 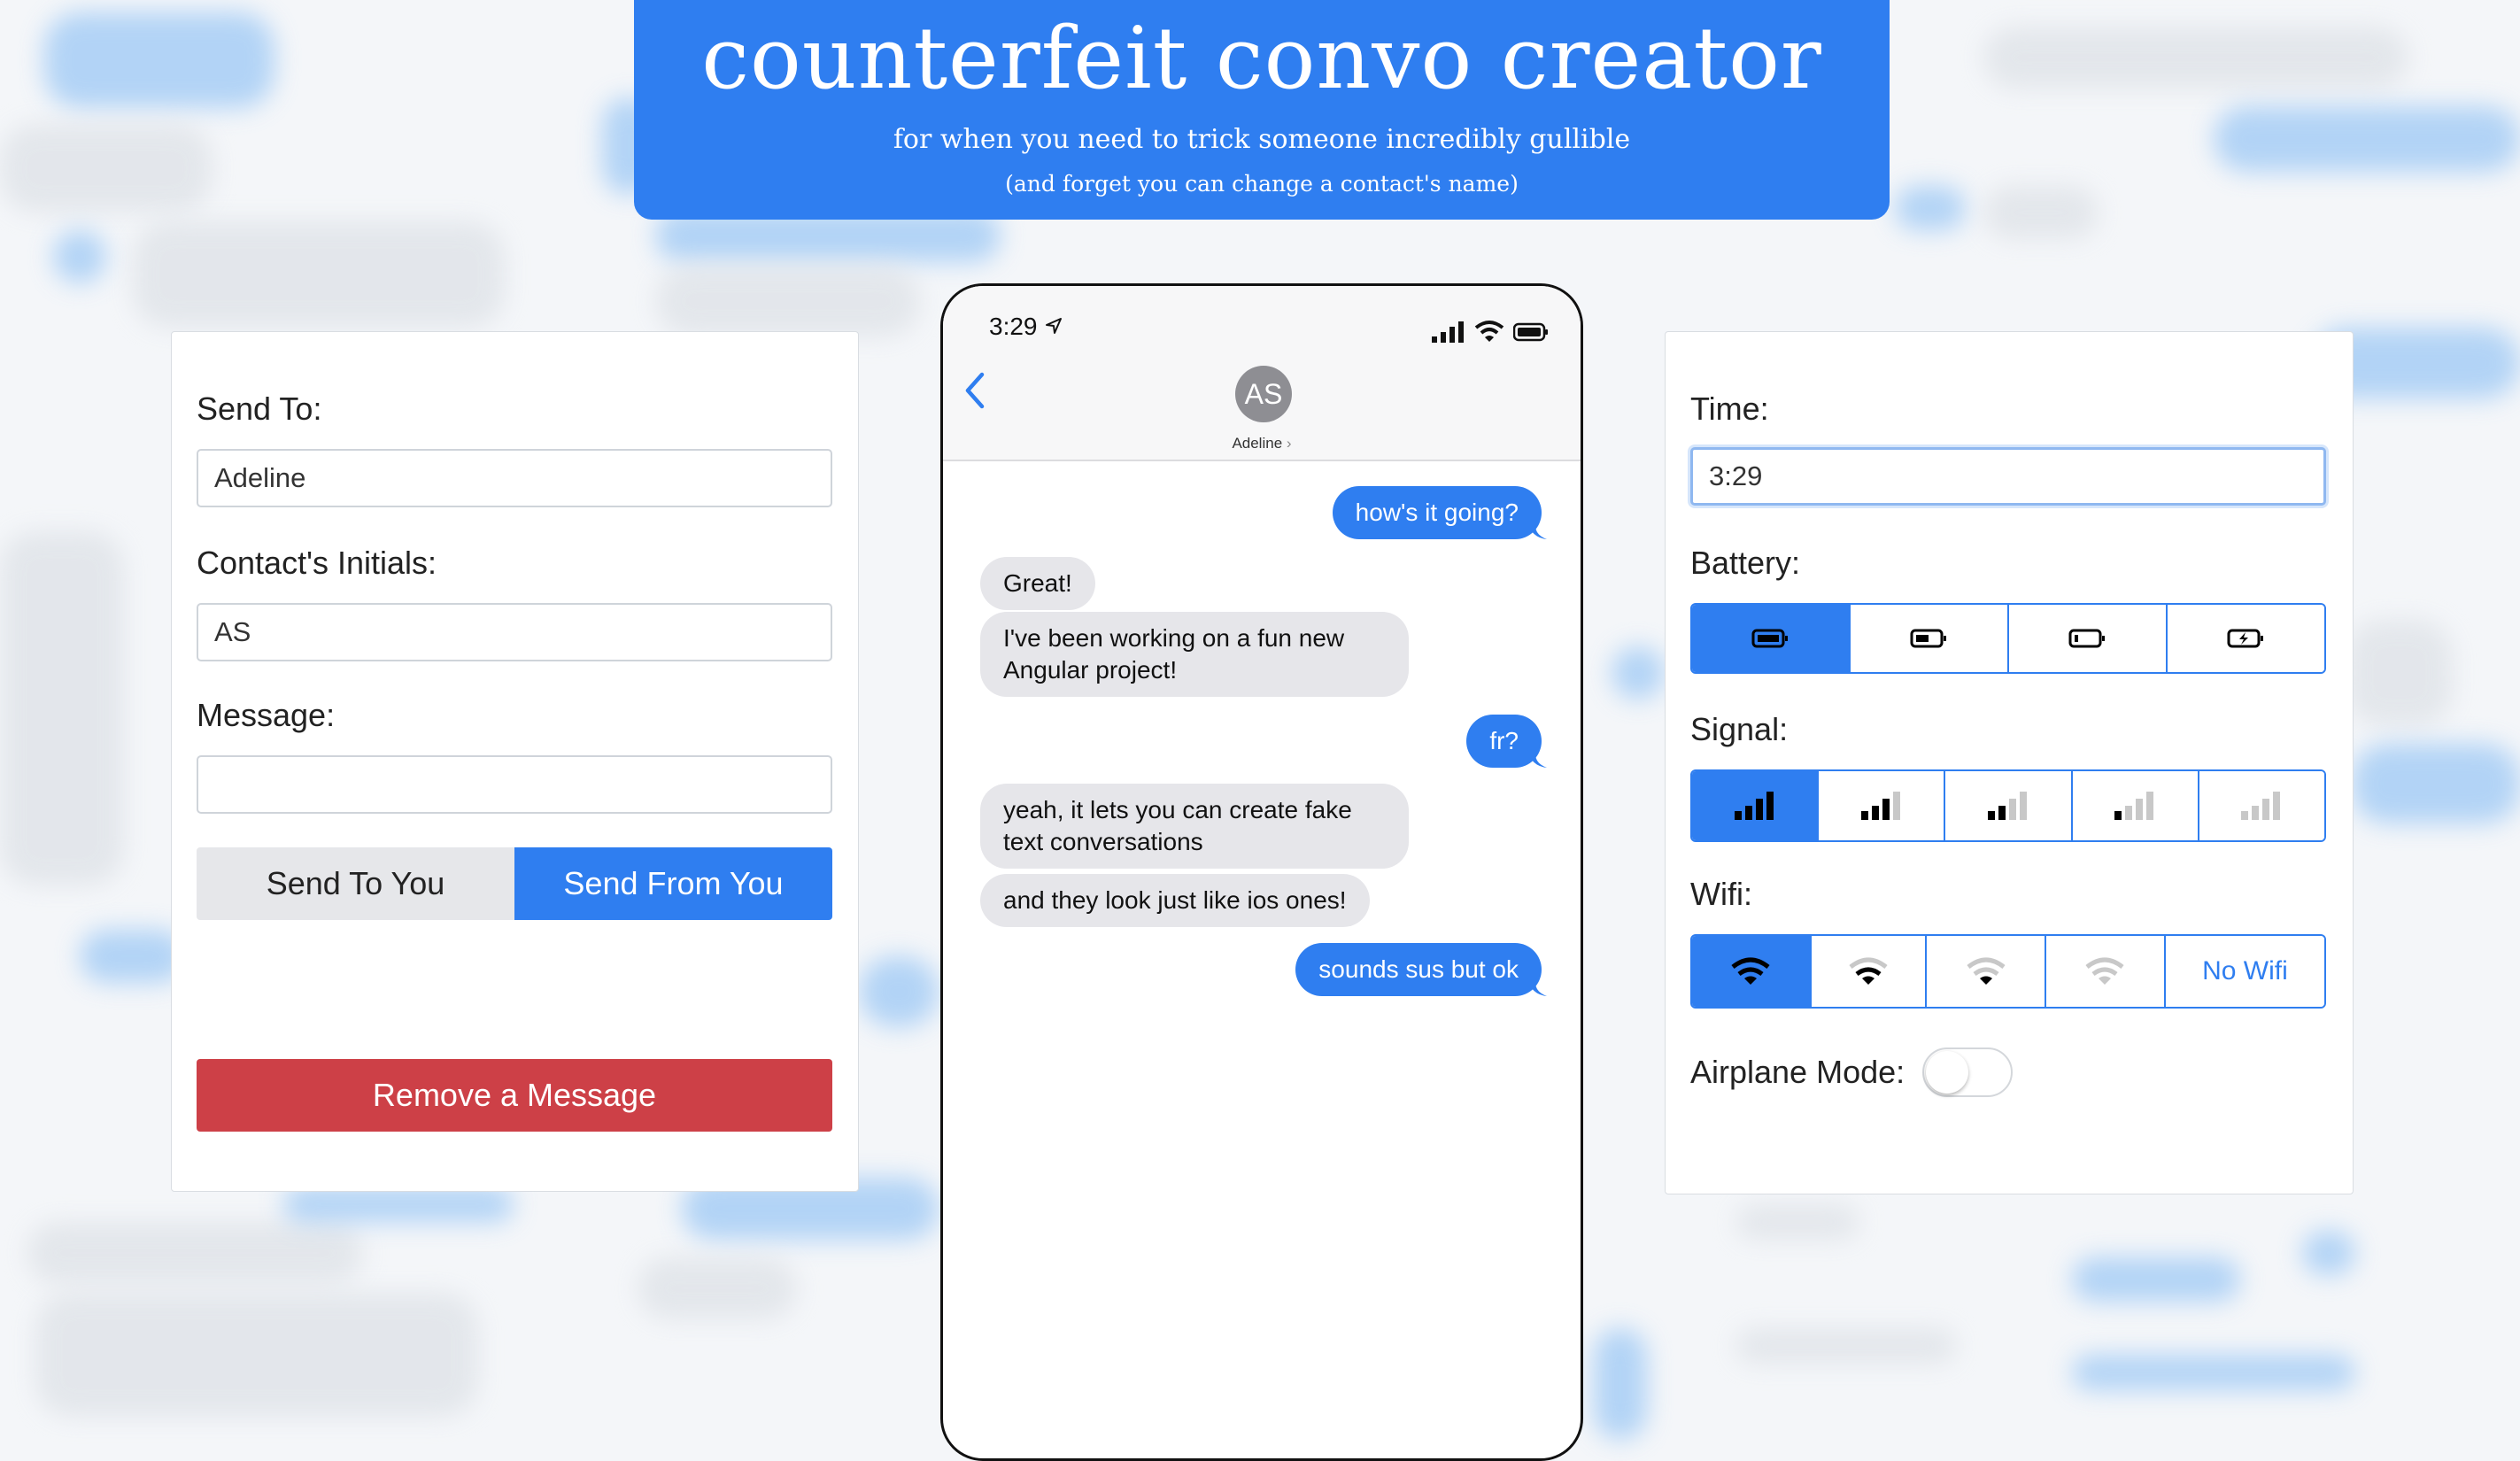 I want to click on battery-half-icon, so click(x=1928, y=638).